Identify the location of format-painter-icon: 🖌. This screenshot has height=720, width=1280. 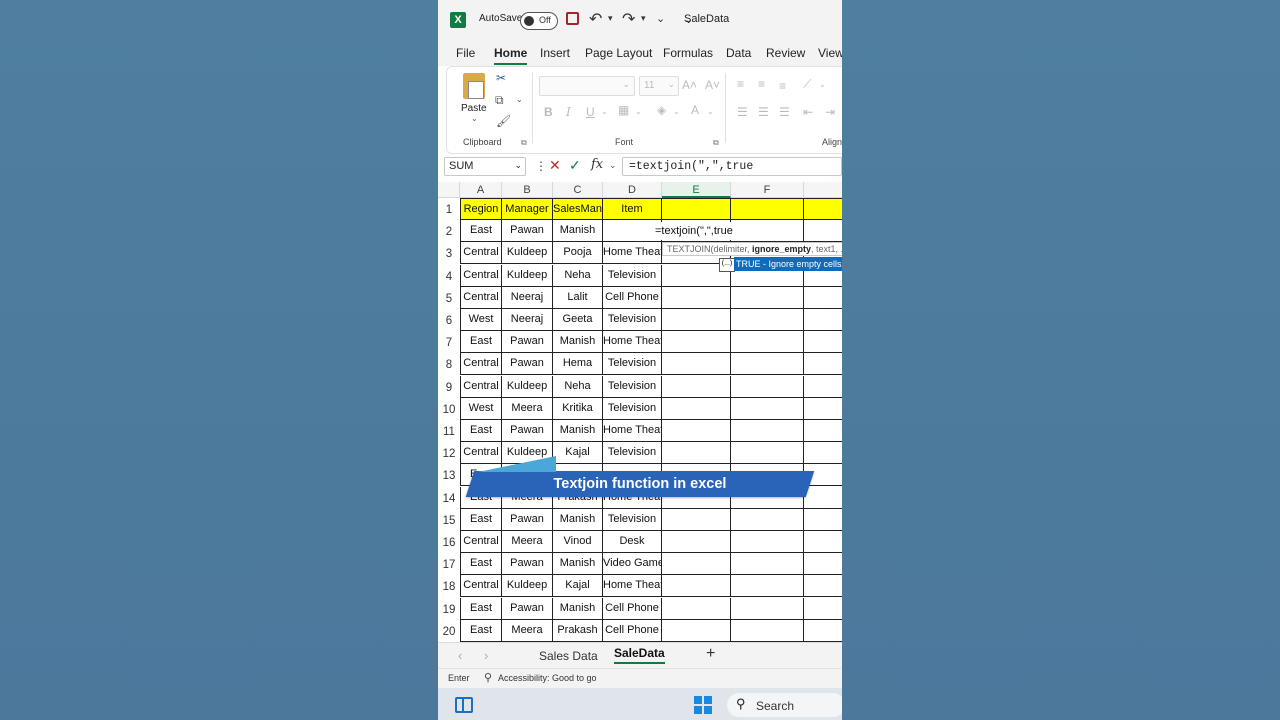
(503, 121).